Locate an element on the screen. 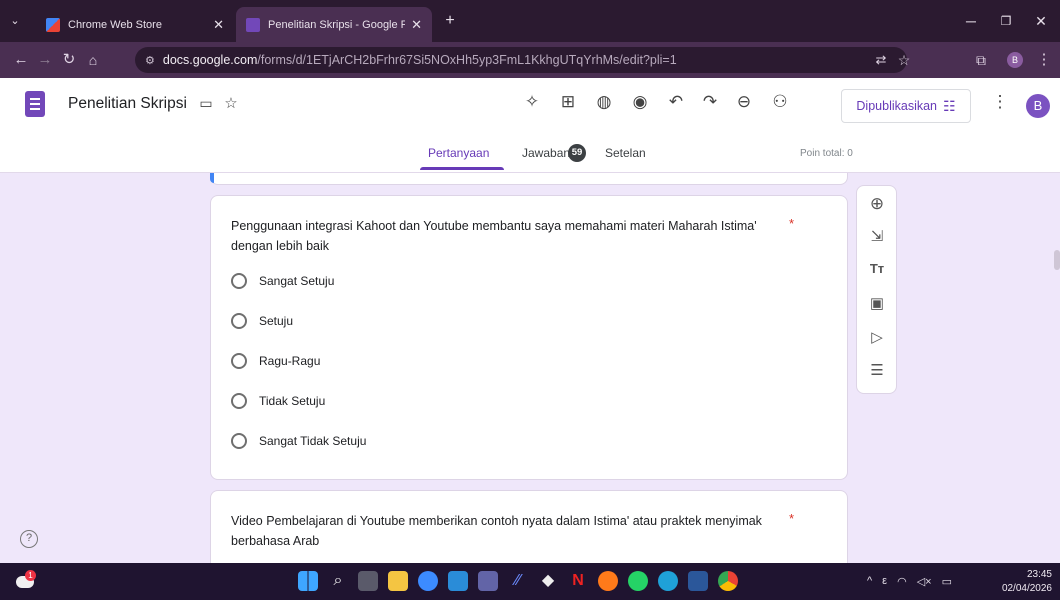  add-video-icon: ▷ is located at coordinates (877, 337).